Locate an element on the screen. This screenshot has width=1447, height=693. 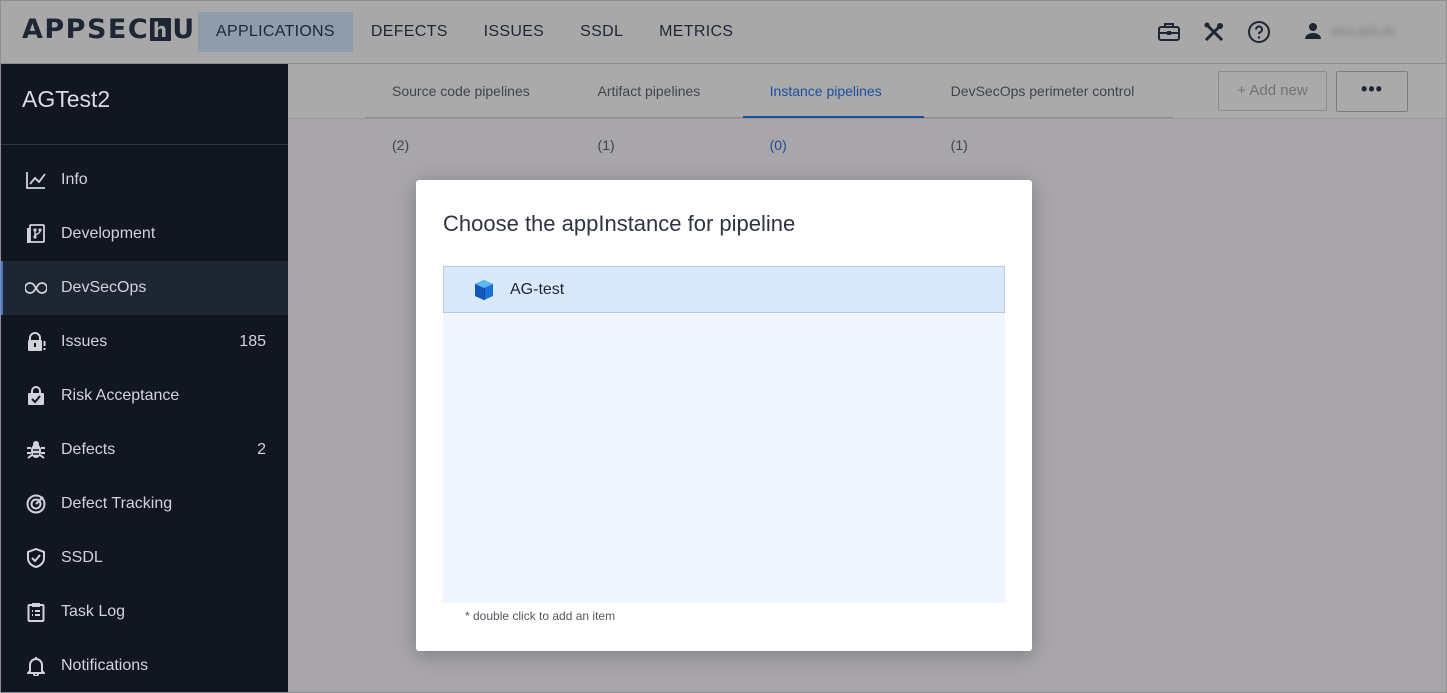
target-icon is located at coordinates (36, 504).